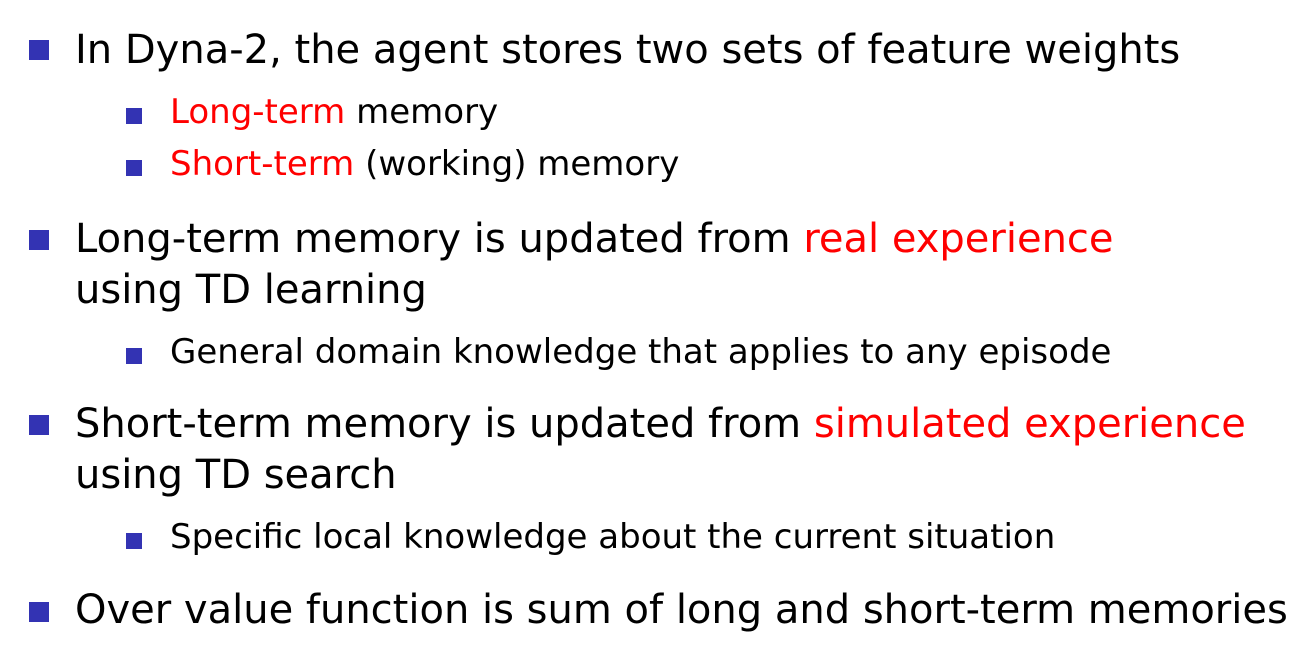 The image size is (1303, 663). Describe the element at coordinates (439, 239) in the screenshot. I see `bullet-text: Long-term memory is updated from` at that location.